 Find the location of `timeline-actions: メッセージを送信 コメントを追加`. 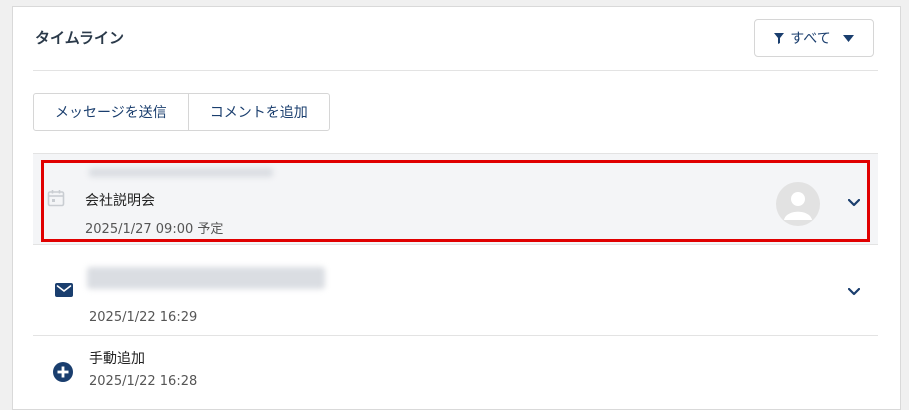

timeline-actions: メッセージを送信 コメントを追加 is located at coordinates (181, 112).